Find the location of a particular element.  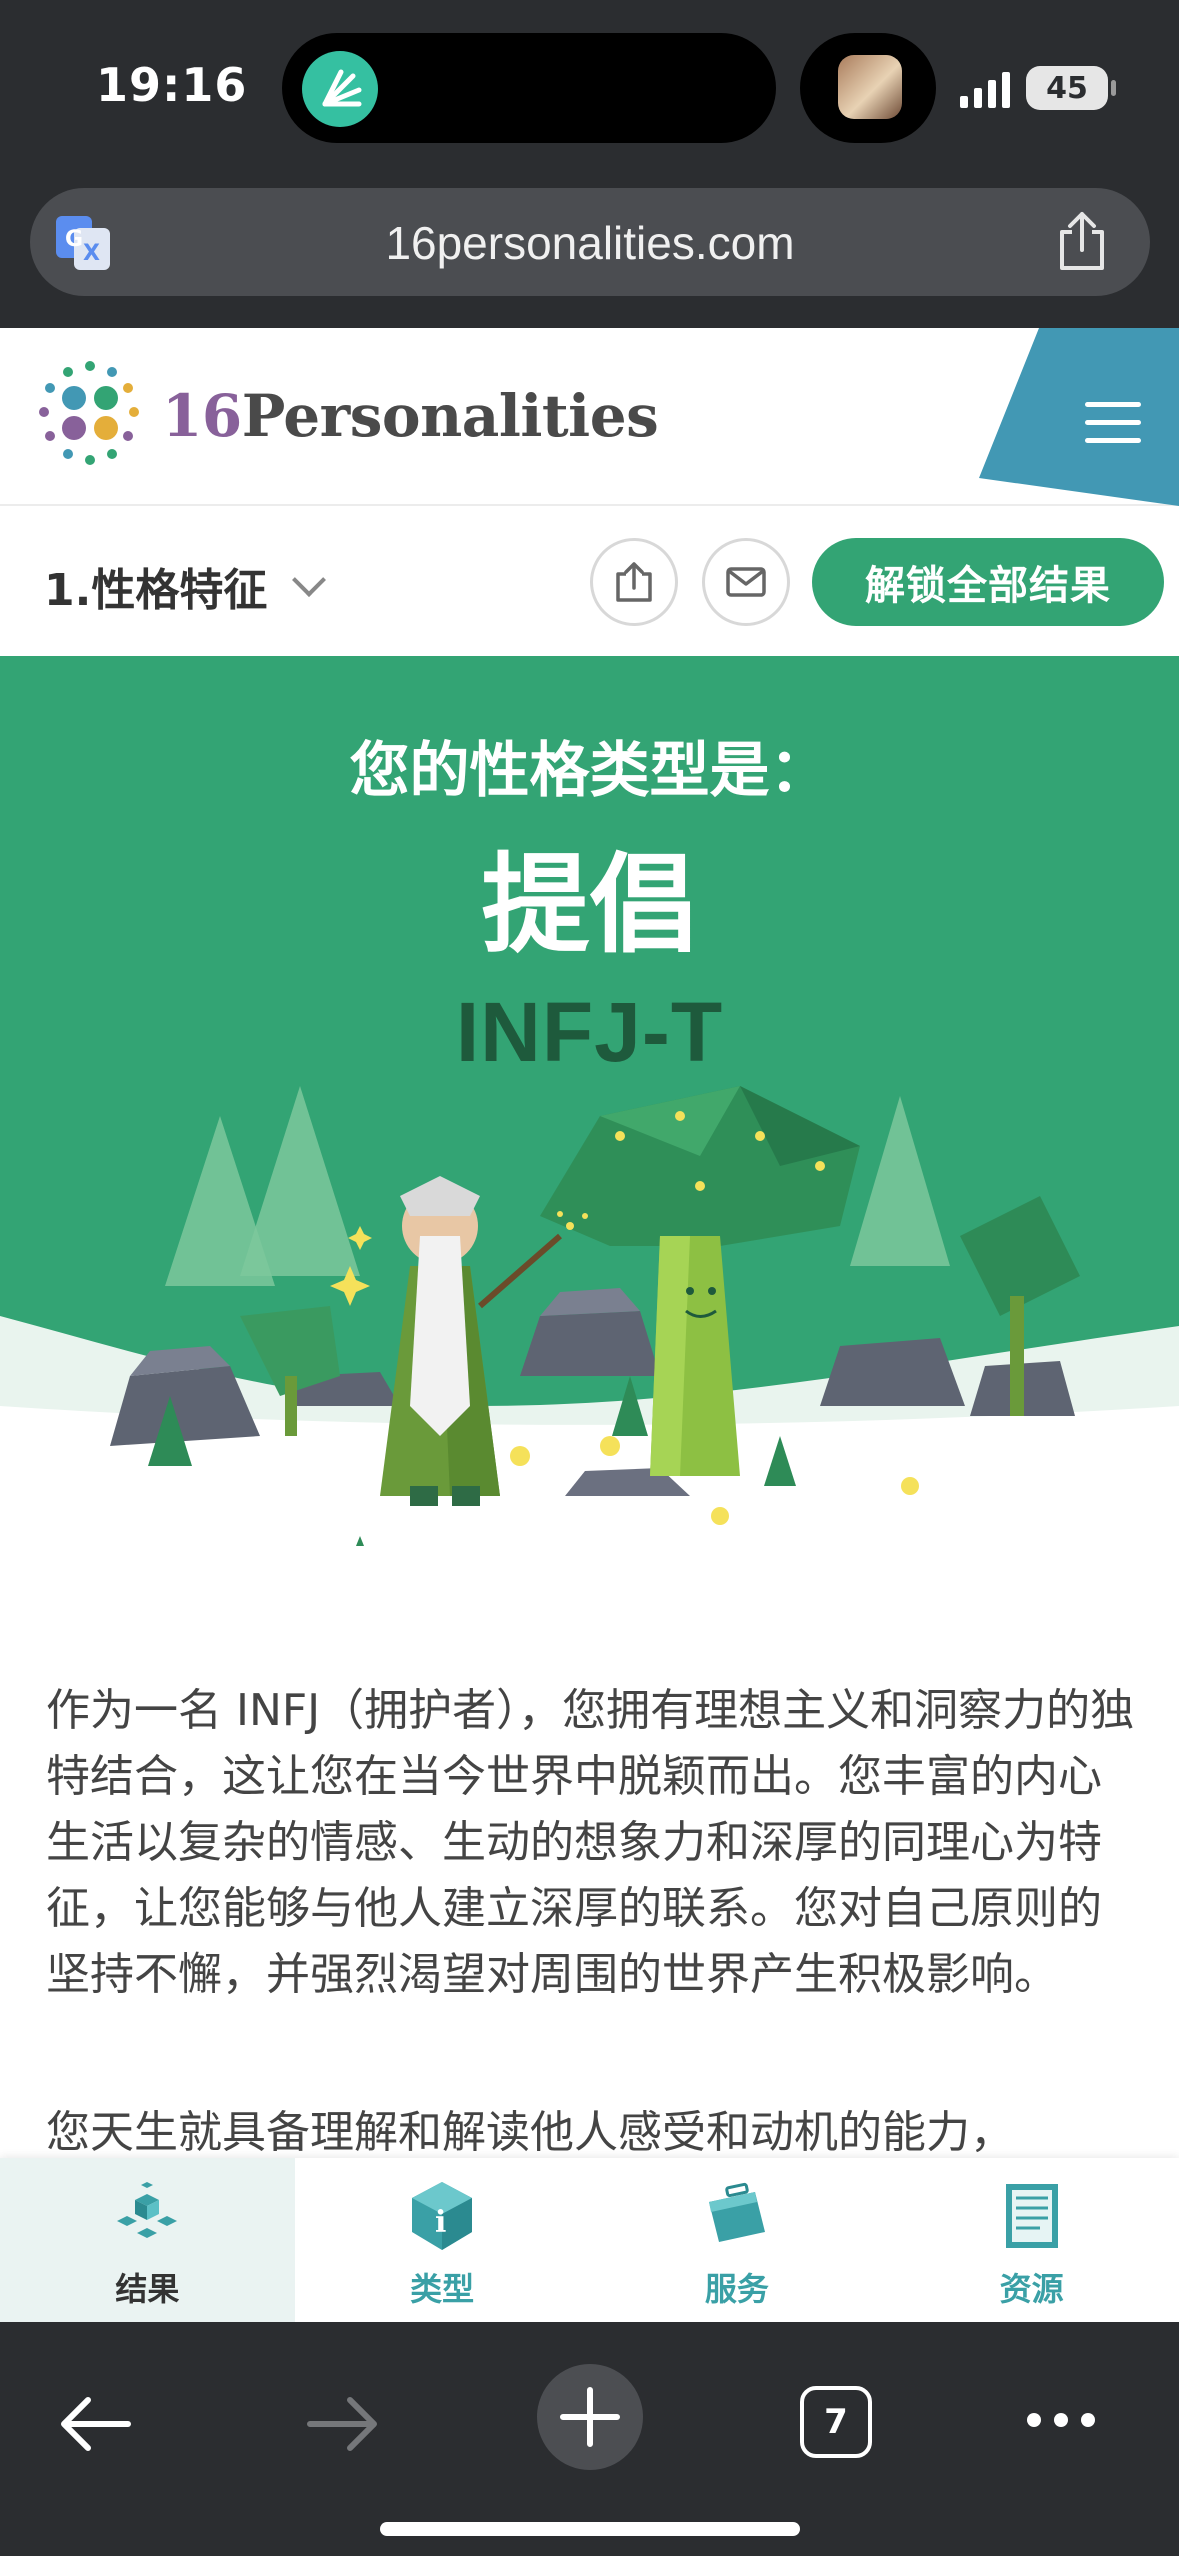

site-tab-bar: 结果 i 类型 服务 资源 is located at coordinates (589, 2240).